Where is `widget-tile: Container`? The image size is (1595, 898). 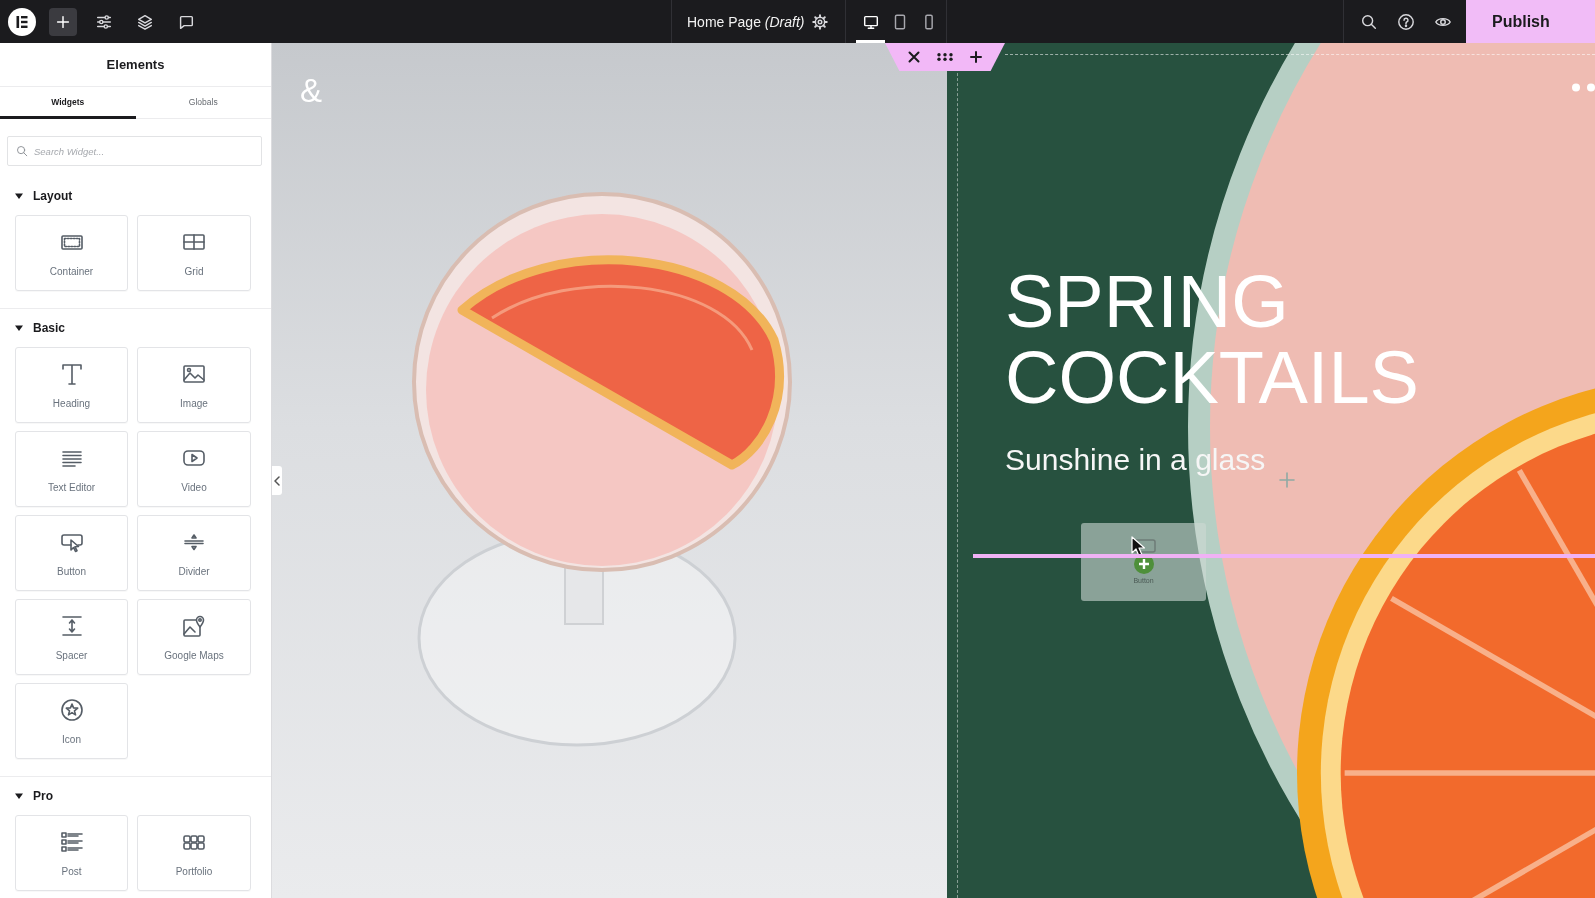
widget-tile: Container is located at coordinates (71, 253).